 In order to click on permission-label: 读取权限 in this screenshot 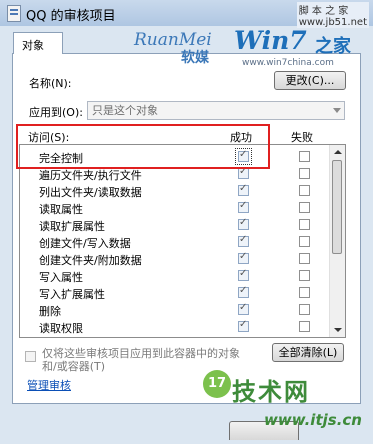, I will do `click(61, 328)`.